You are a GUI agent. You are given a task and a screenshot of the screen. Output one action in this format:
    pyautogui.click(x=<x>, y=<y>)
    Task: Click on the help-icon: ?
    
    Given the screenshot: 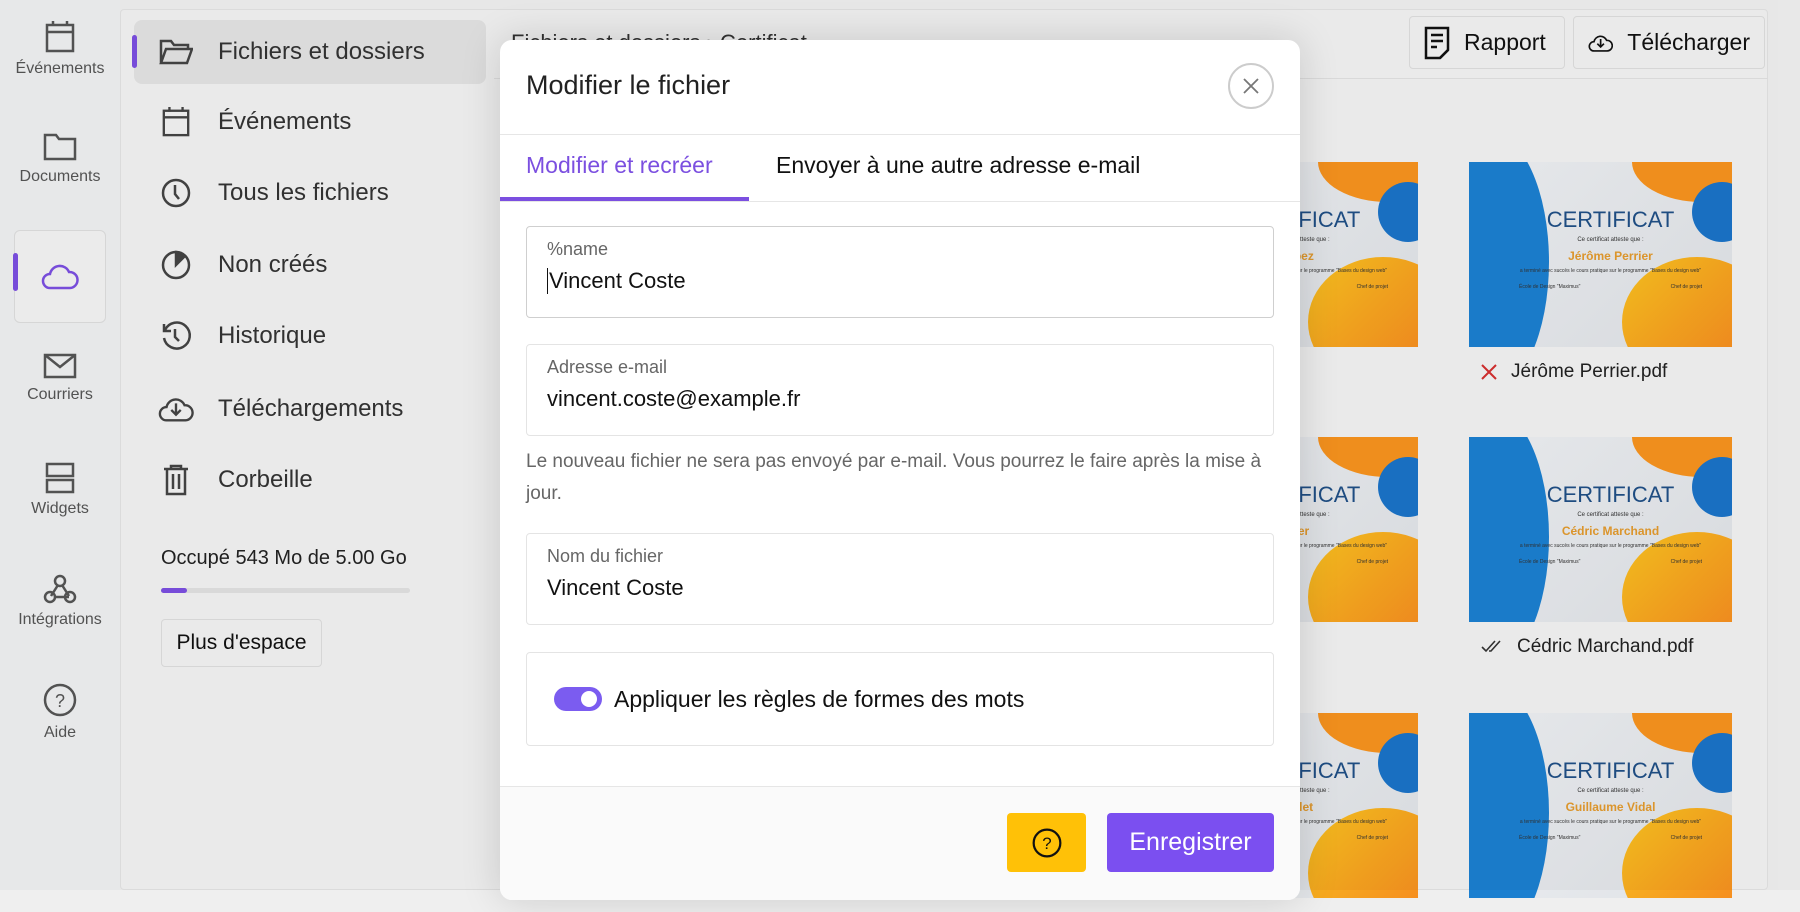 What is the action you would take?
    pyautogui.click(x=1046, y=842)
    